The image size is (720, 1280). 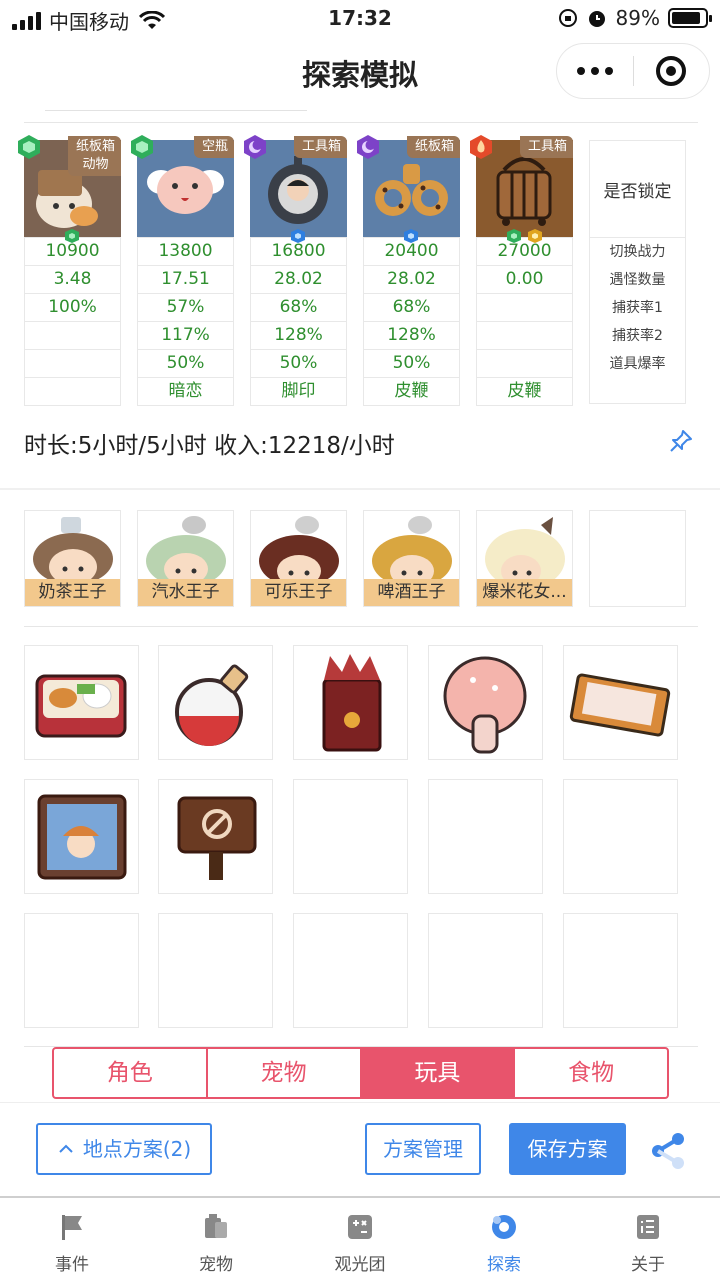 What do you see at coordinates (504, 1227) in the screenshot?
I see `compass-icon` at bounding box center [504, 1227].